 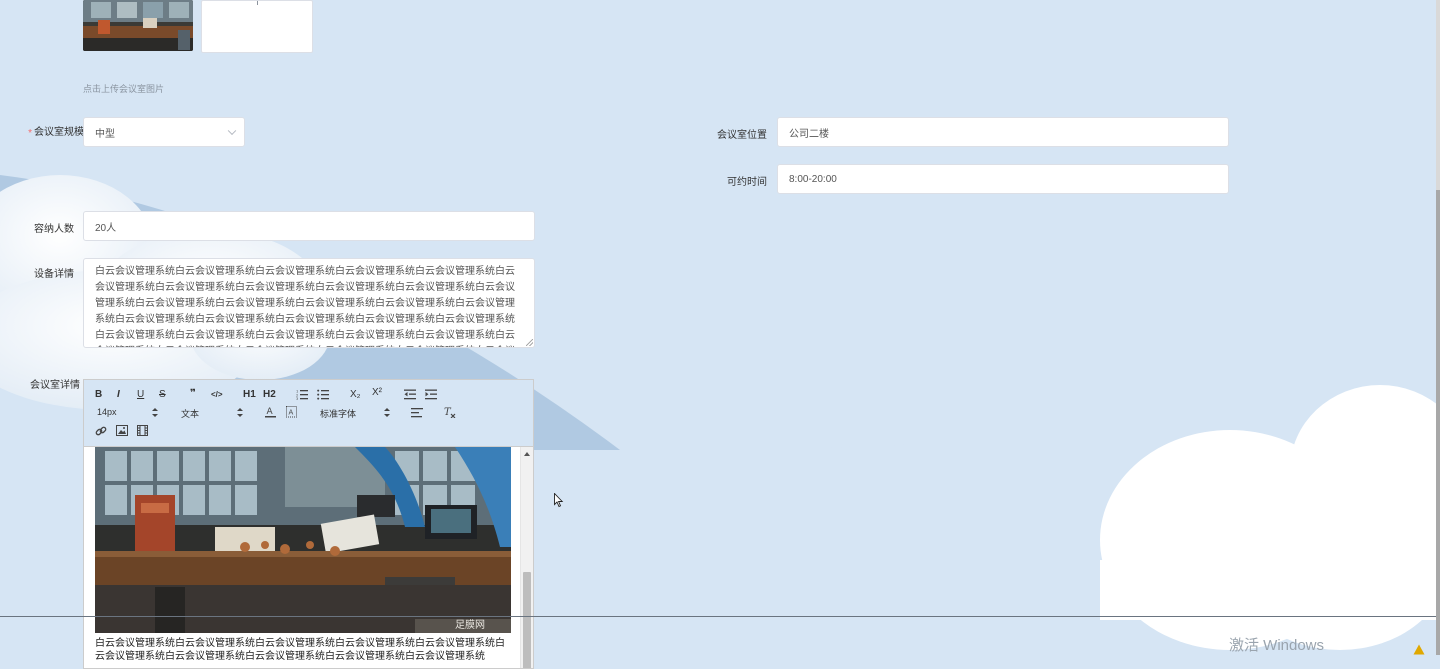 What do you see at coordinates (122, 430) in the screenshot?
I see `image-icon` at bounding box center [122, 430].